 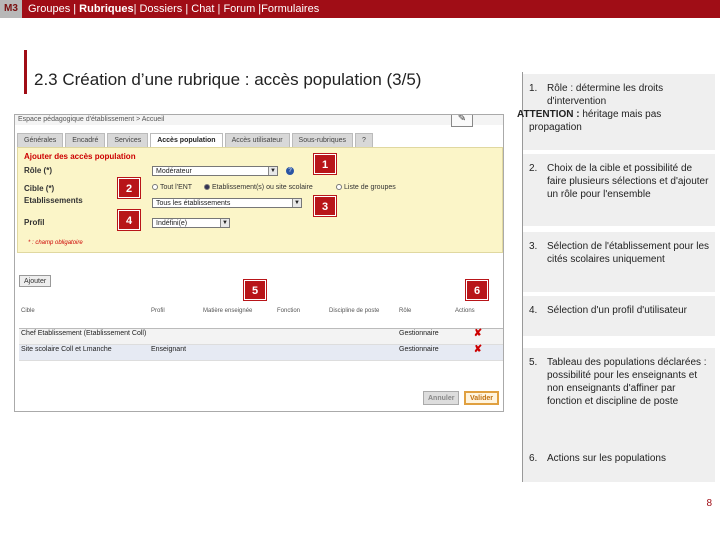 I want to click on profil-label: Profil, so click(x=34, y=222).